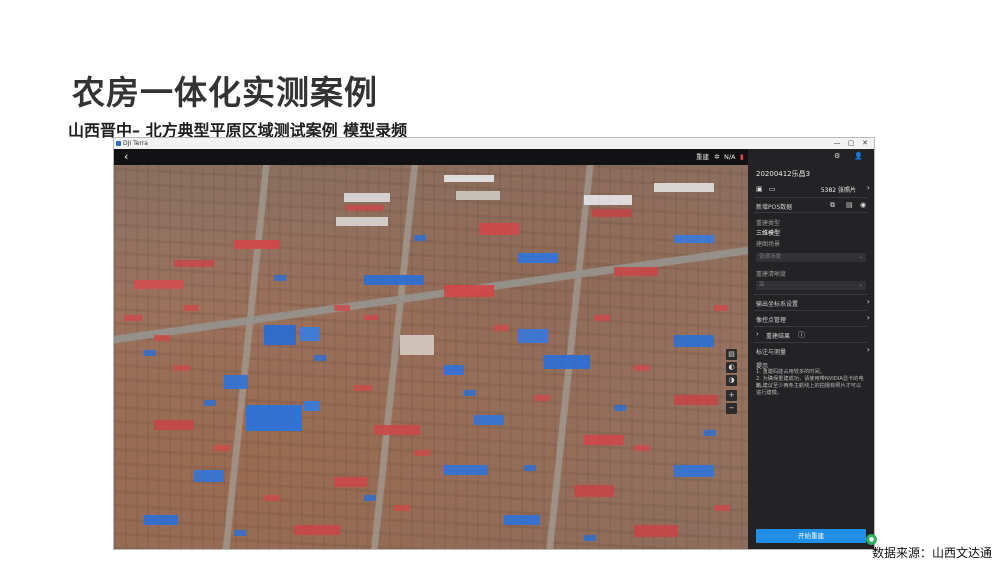  I want to click on close-button: ✕, so click(865, 143).